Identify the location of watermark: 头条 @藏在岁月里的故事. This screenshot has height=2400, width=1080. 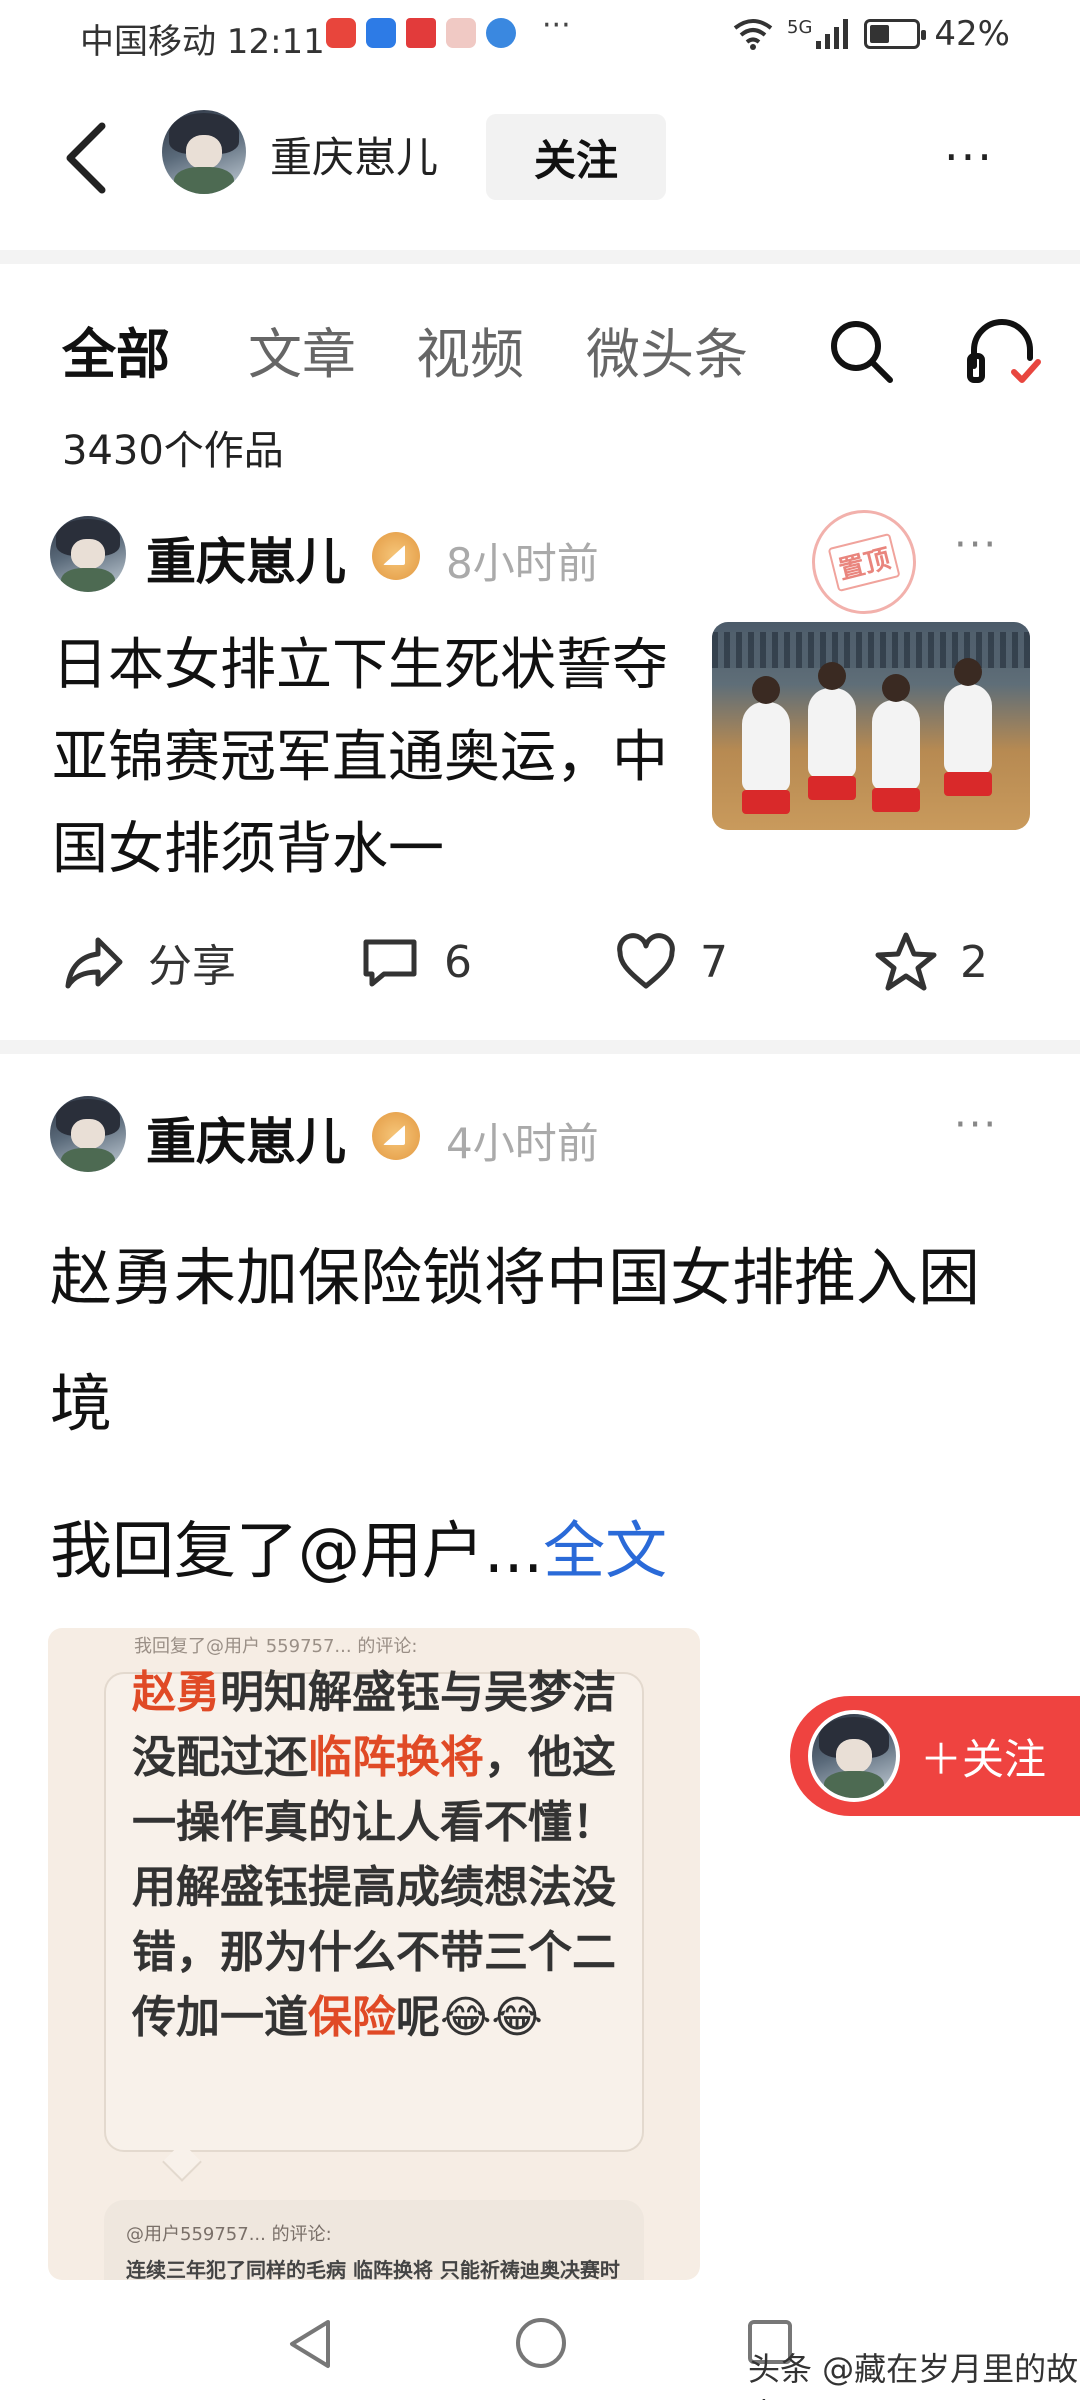
(913, 2375).